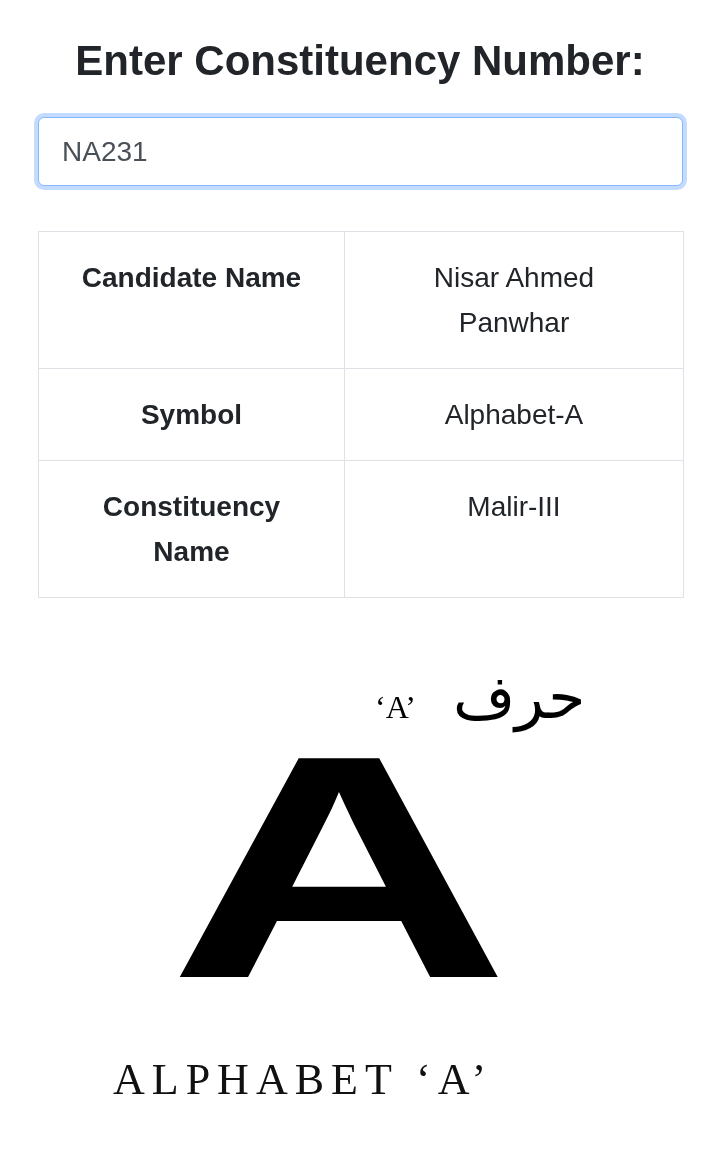  I want to click on value-cell: Nisar Ahmed Panwhar, so click(514, 300).